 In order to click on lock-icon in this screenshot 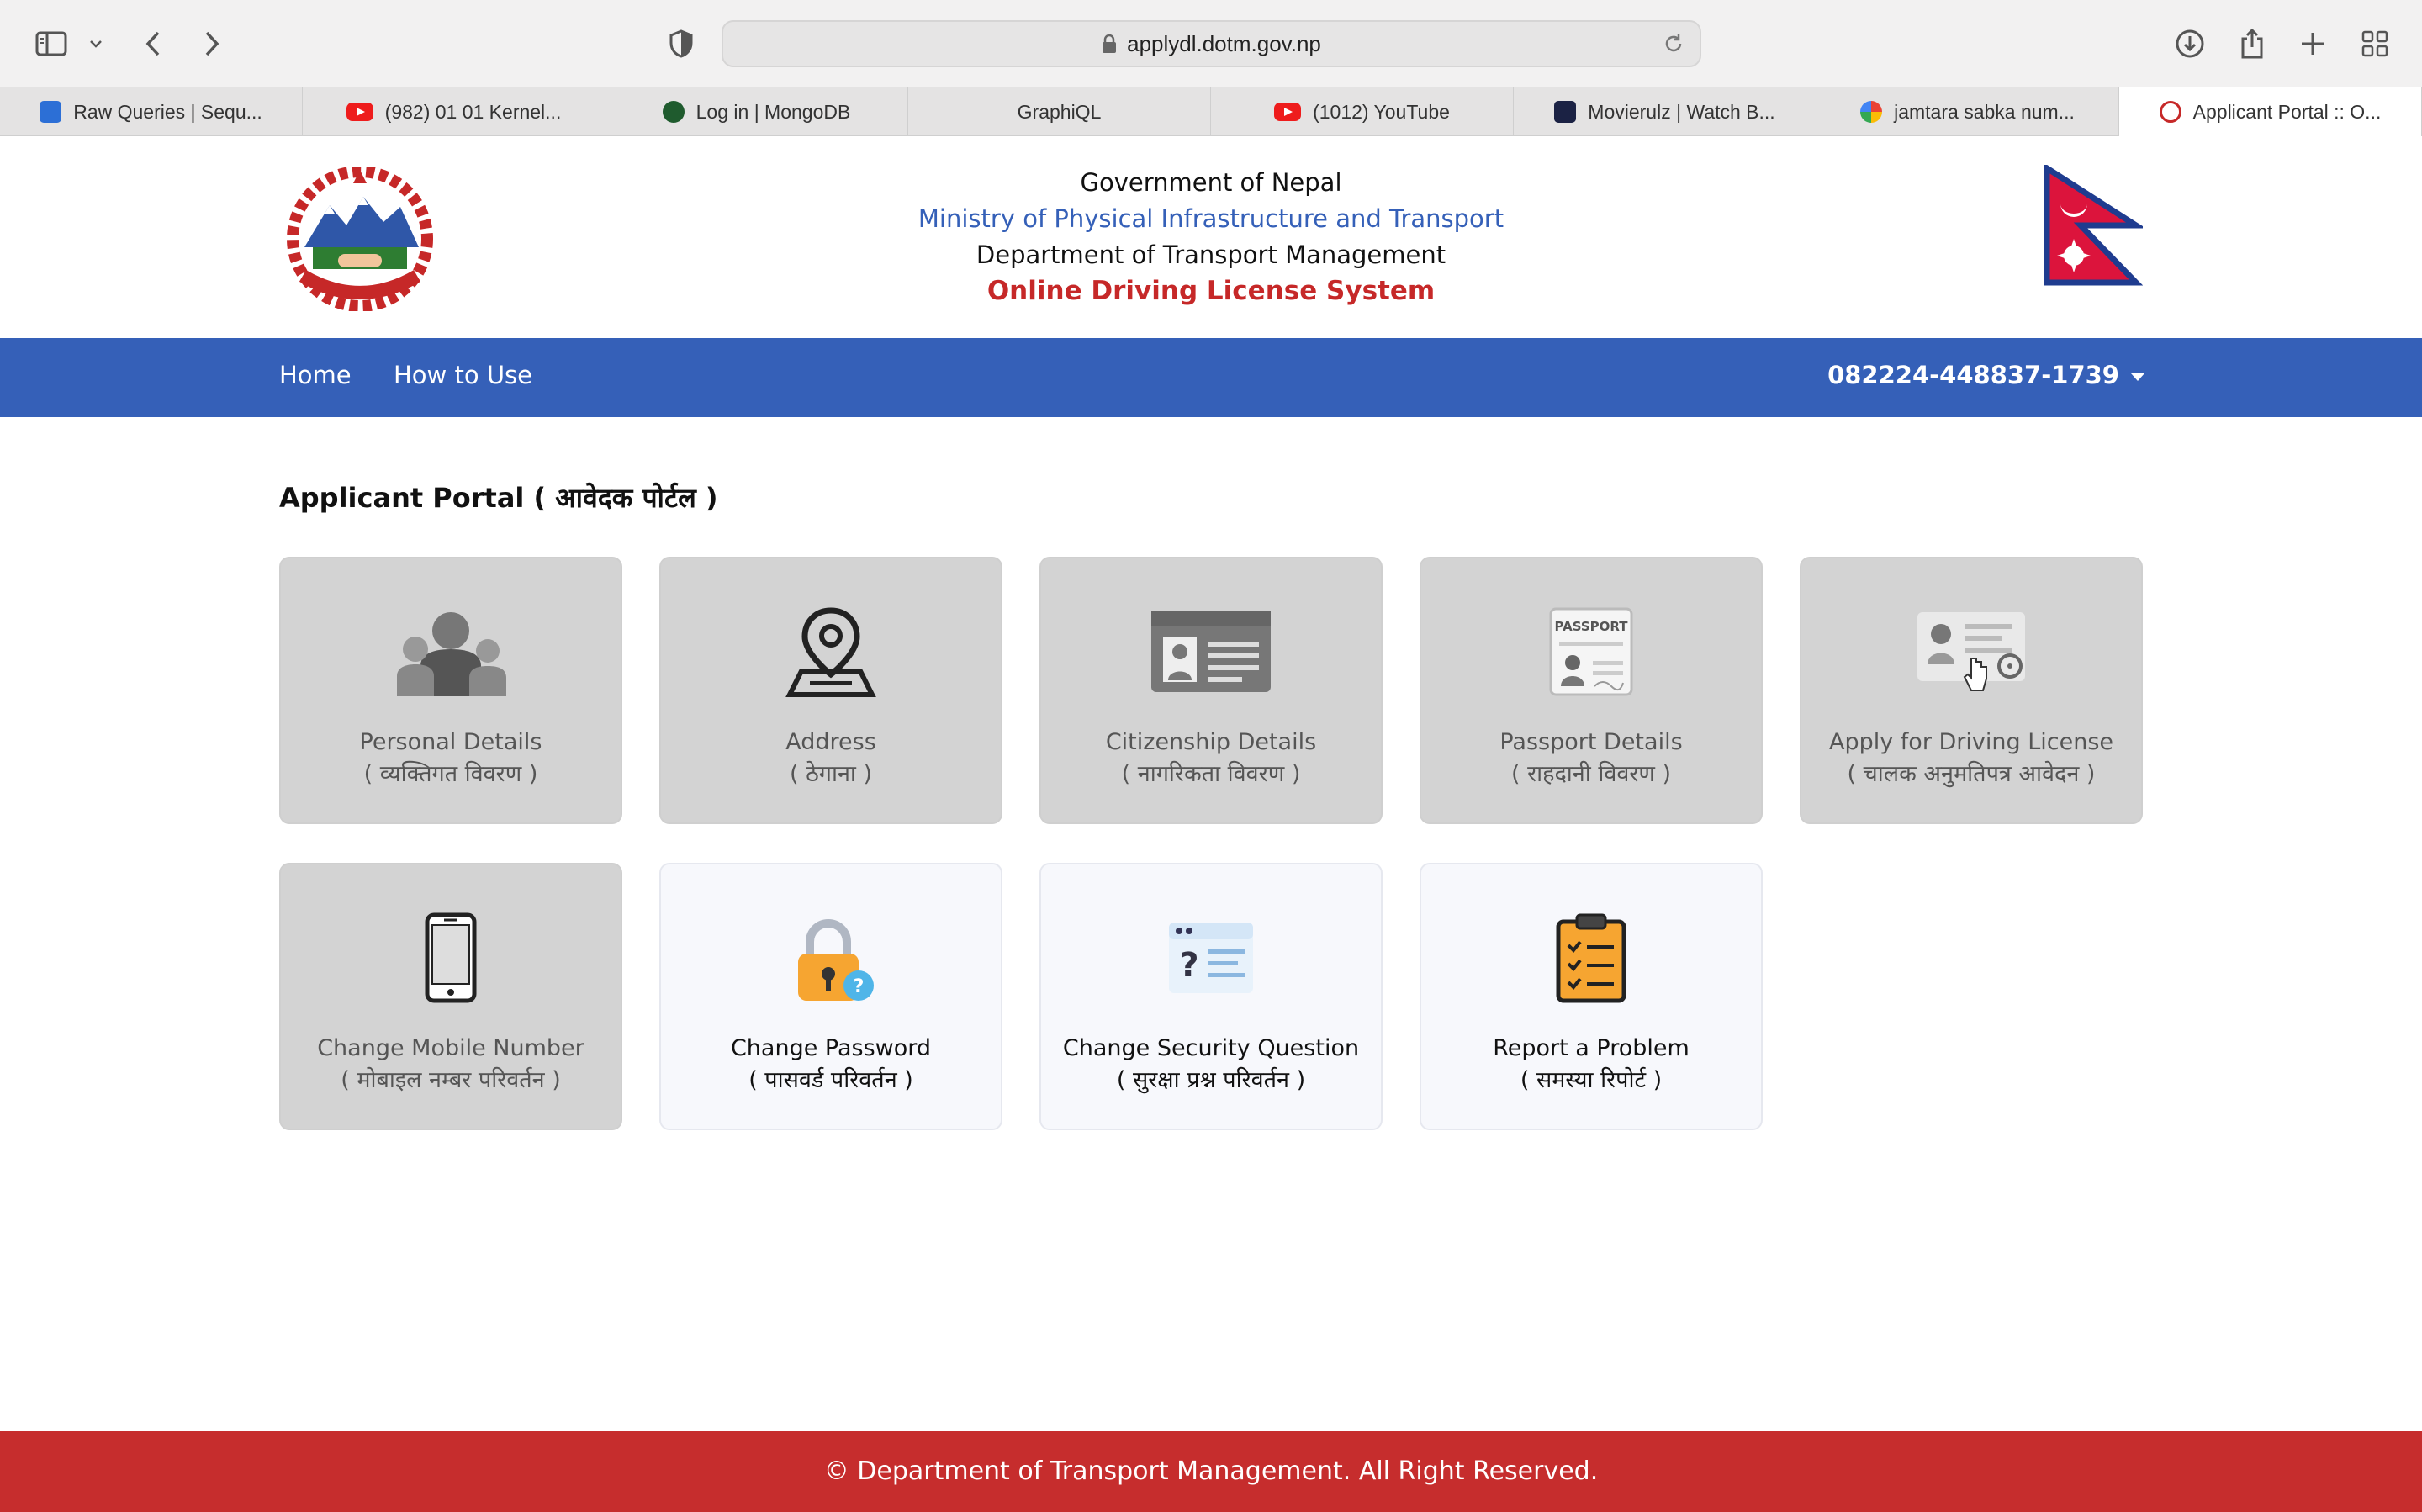, I will do `click(1110, 43)`.